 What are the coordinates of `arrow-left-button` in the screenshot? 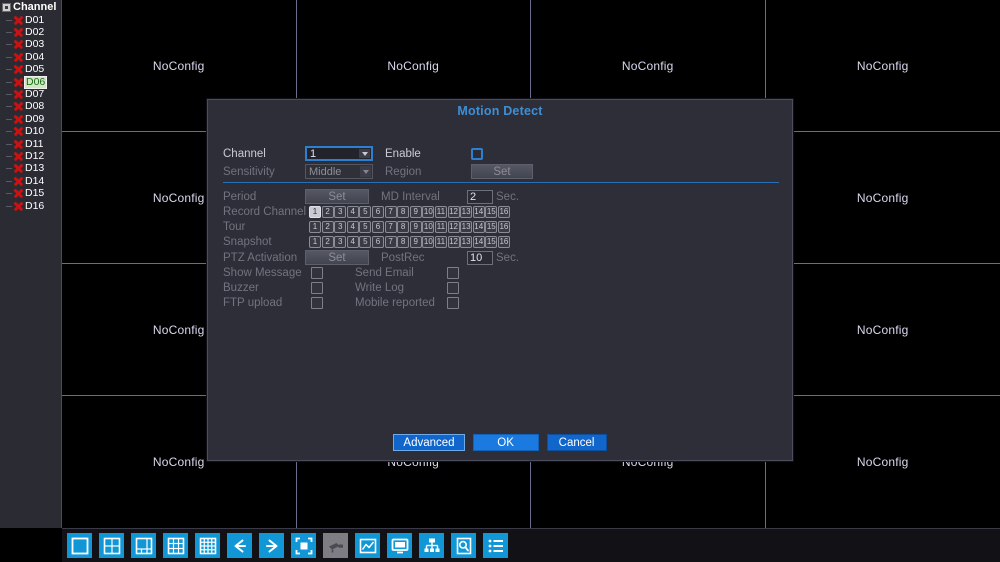 It's located at (239, 545).